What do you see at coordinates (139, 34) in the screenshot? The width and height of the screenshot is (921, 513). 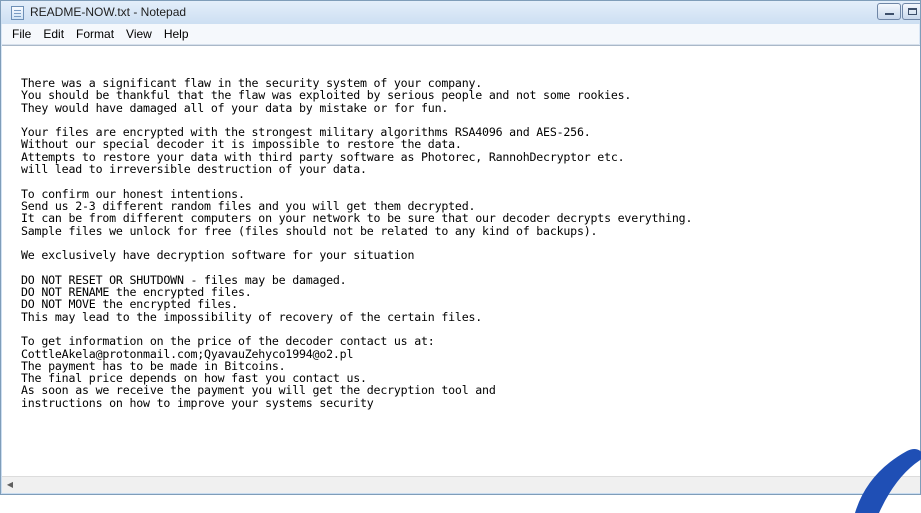 I see `menu-view: View` at bounding box center [139, 34].